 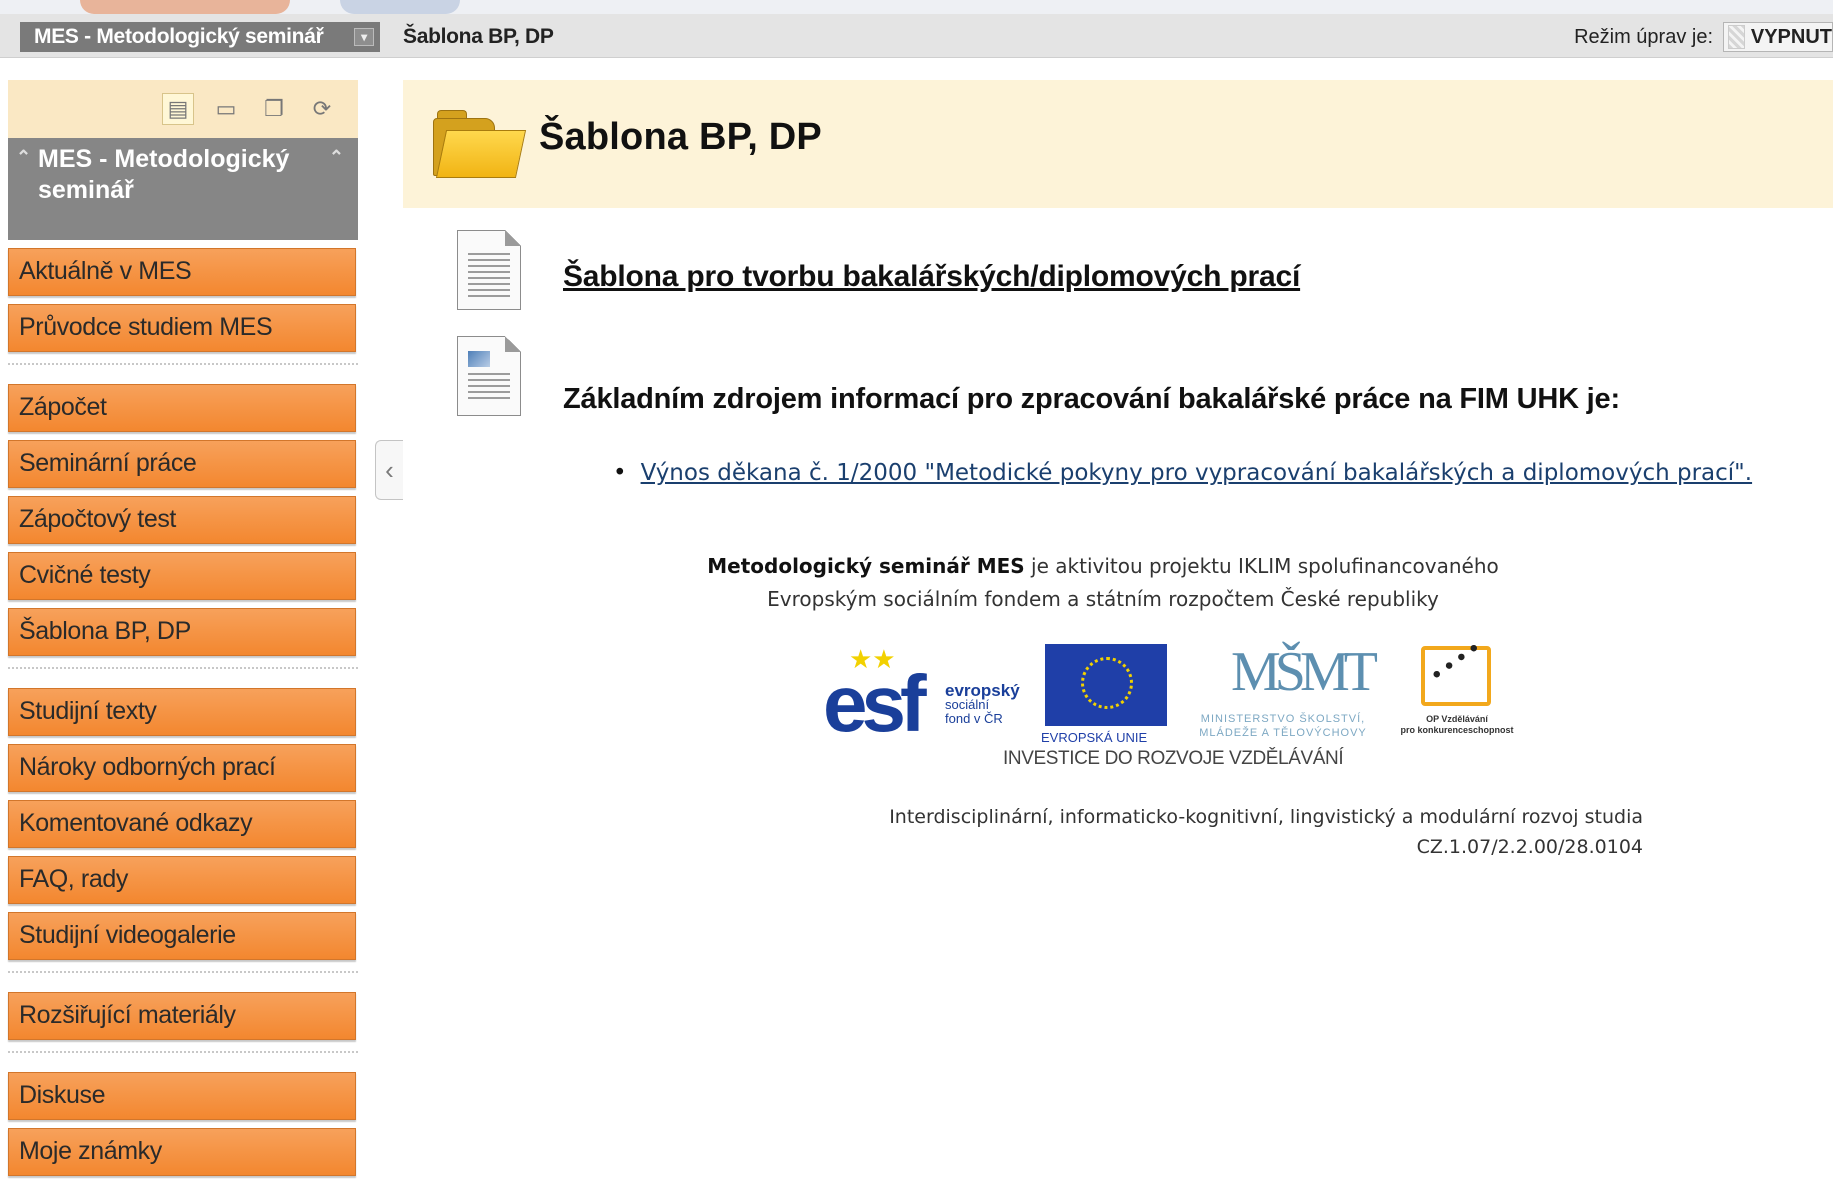 What do you see at coordinates (182, 576) in the screenshot?
I see `sidebar-item-cvicne-testy: Cvičné testy` at bounding box center [182, 576].